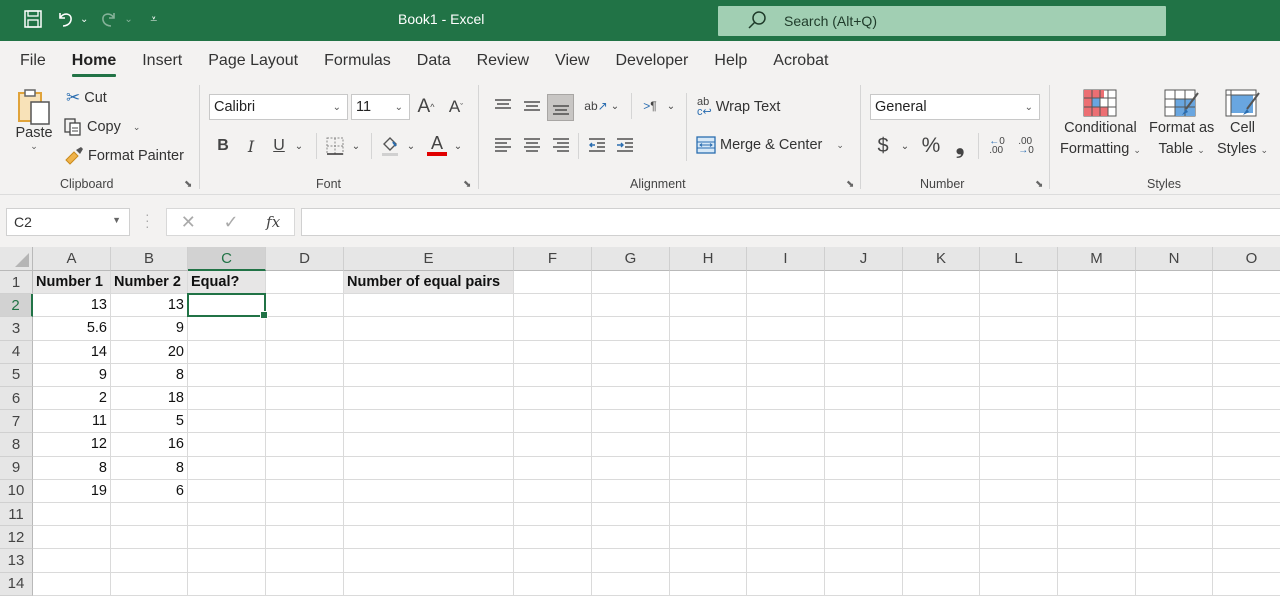 This screenshot has width=1280, height=597. I want to click on cell-m1, so click(1097, 283).